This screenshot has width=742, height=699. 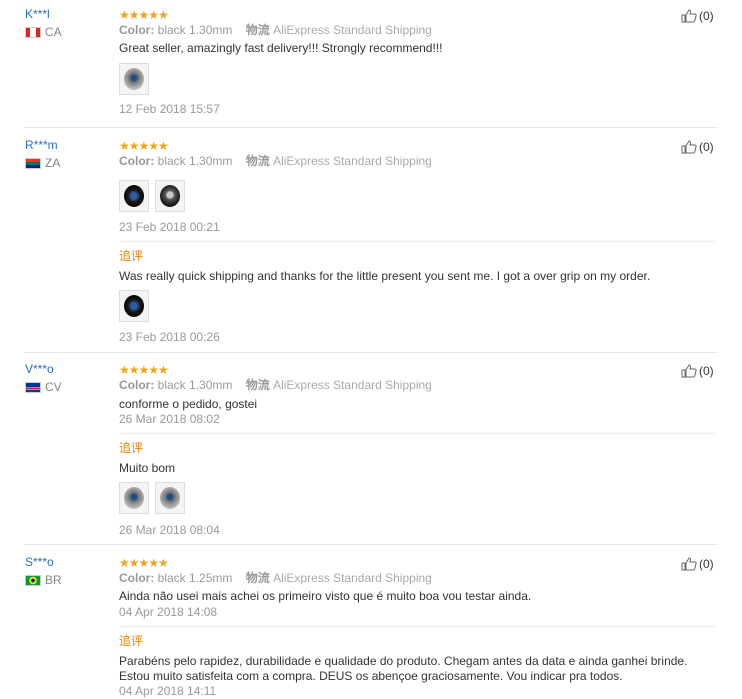 I want to click on reviewer-info: R***m ZA, so click(x=42, y=154).